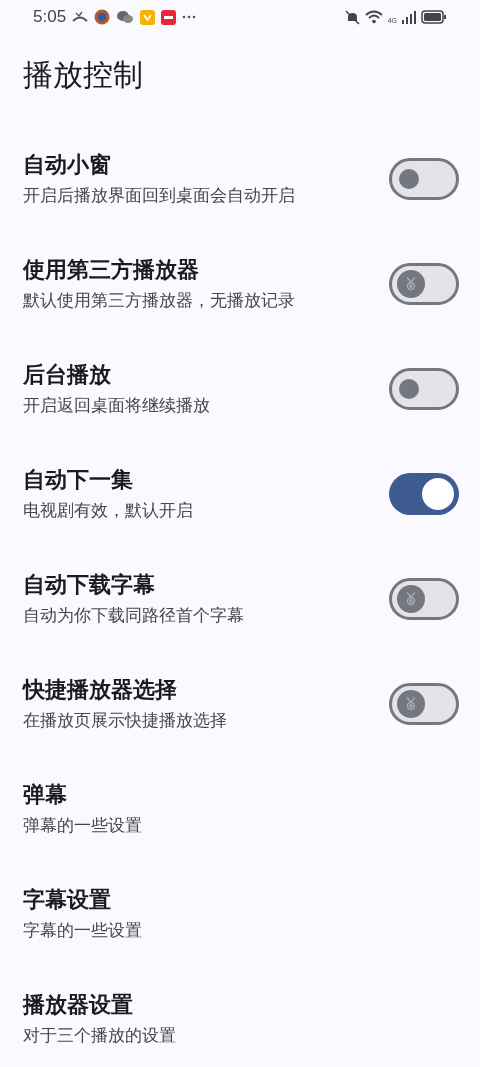 The height and width of the screenshot is (1067, 480). Describe the element at coordinates (409, 17) in the screenshot. I see `signal-icon` at that location.